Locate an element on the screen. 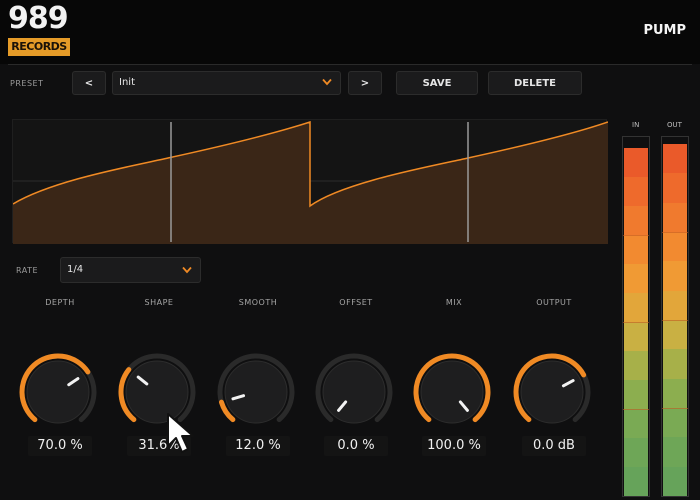 This screenshot has height=500, width=700. header-divider is located at coordinates (350, 64).